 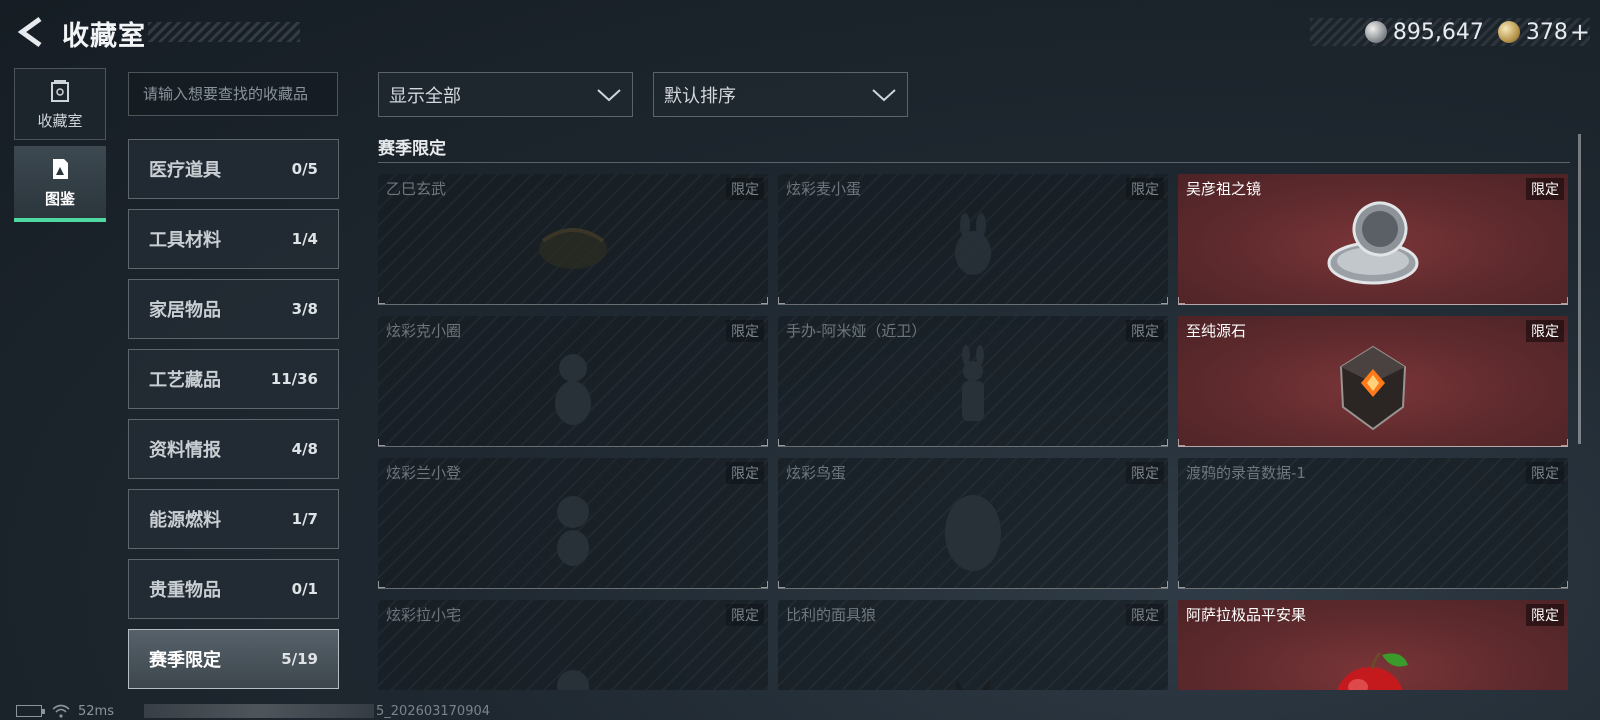 What do you see at coordinates (61, 711) in the screenshot?
I see `wifi-icon` at bounding box center [61, 711].